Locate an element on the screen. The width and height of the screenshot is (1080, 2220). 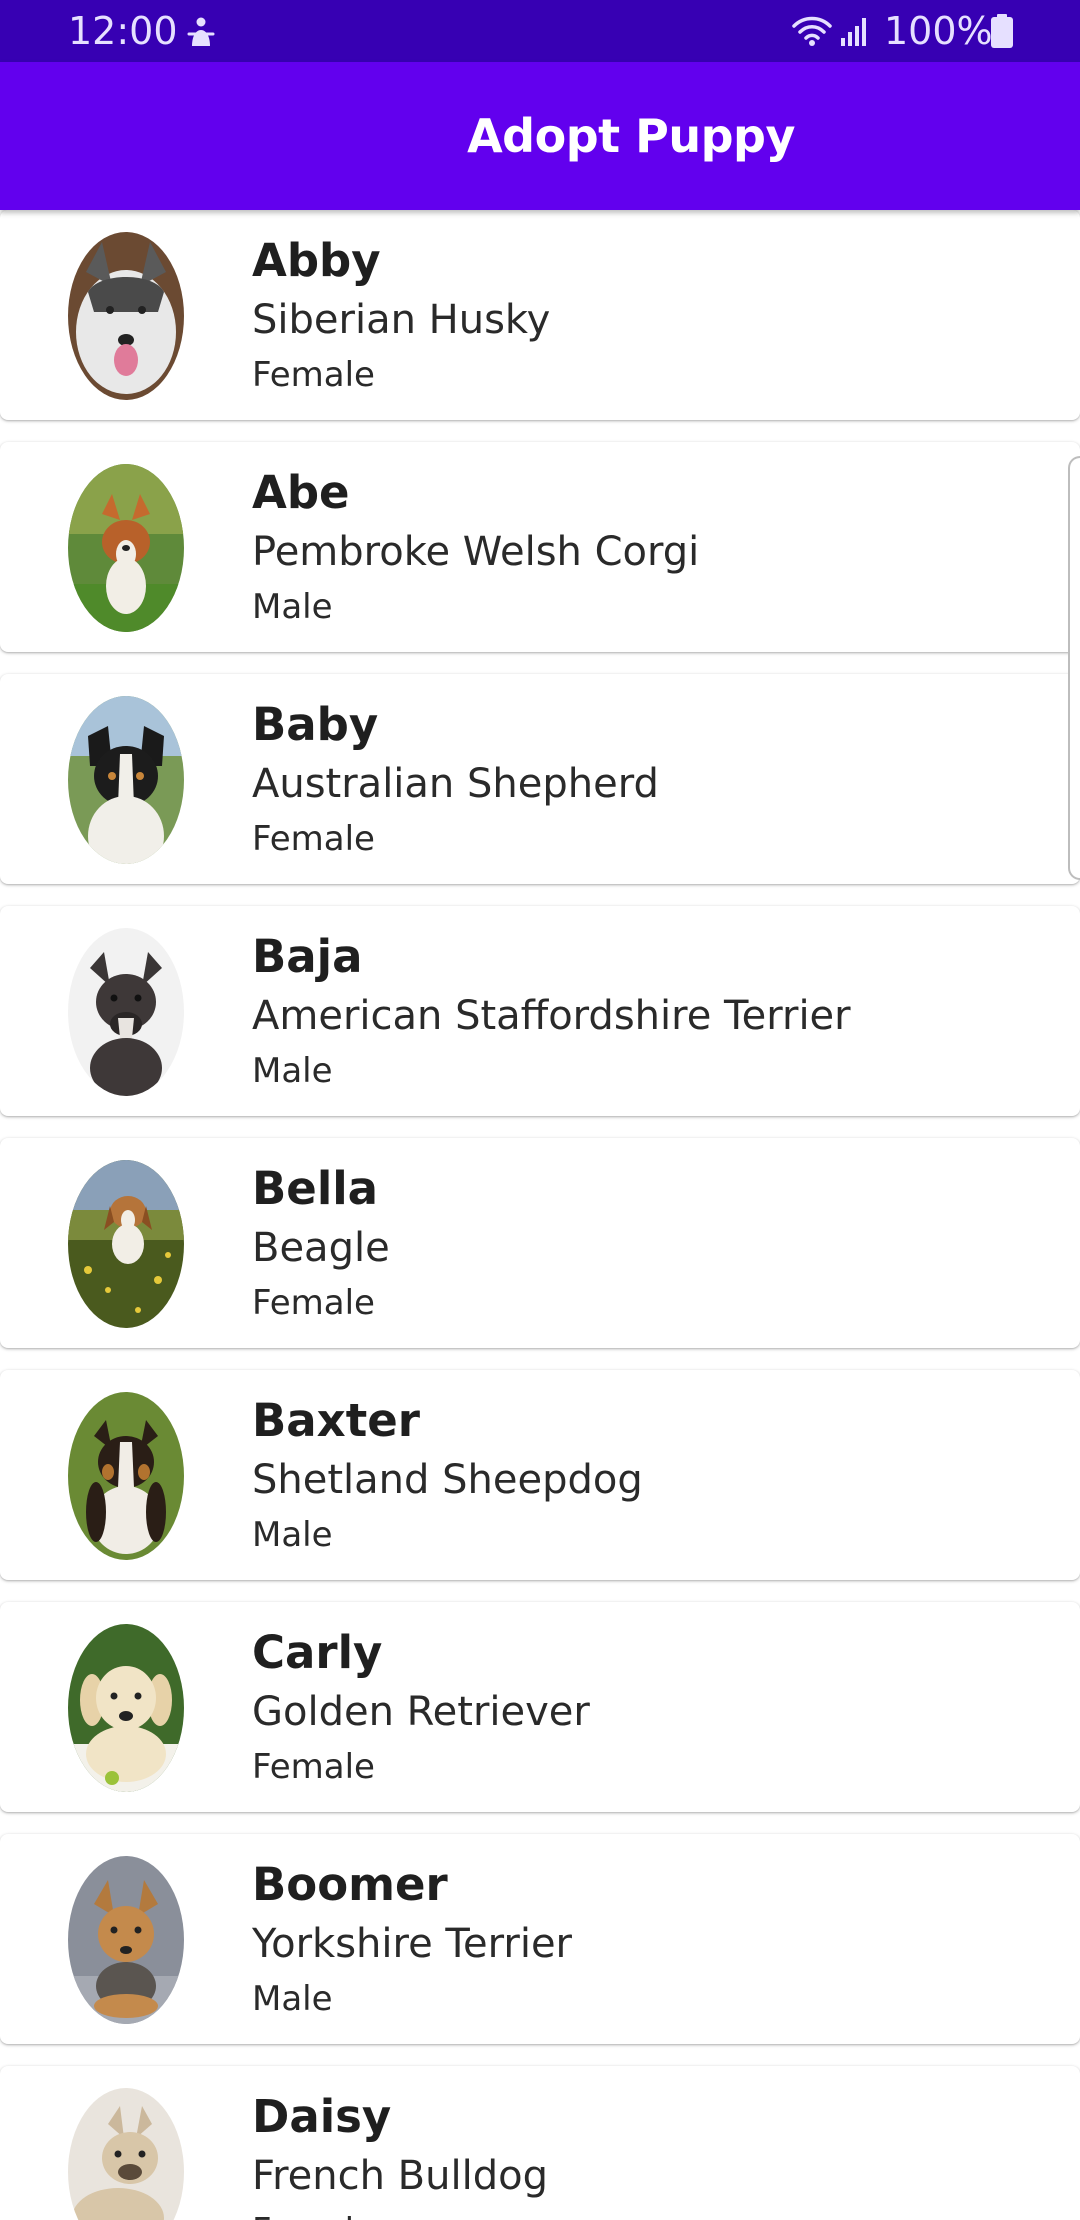
puppy-card-baja: Baja American Staffordshire Terrier Male is located at coordinates (540, 1011).